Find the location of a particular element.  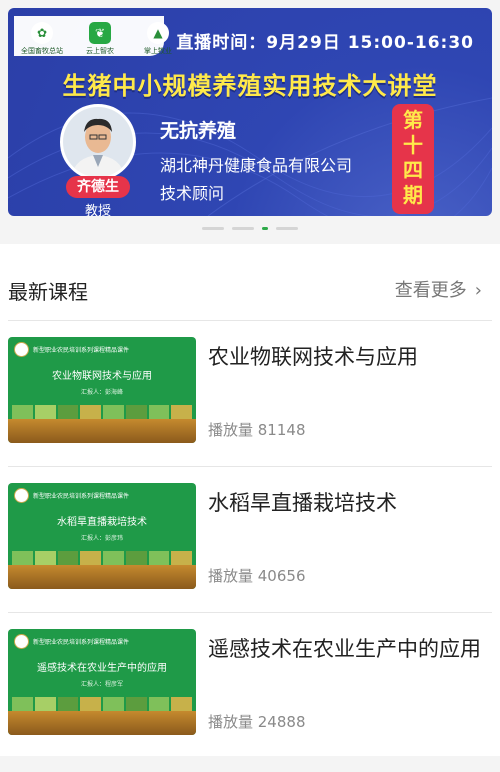

thumb-reporter: 汇报人：彭彦玮 is located at coordinates (101, 538).